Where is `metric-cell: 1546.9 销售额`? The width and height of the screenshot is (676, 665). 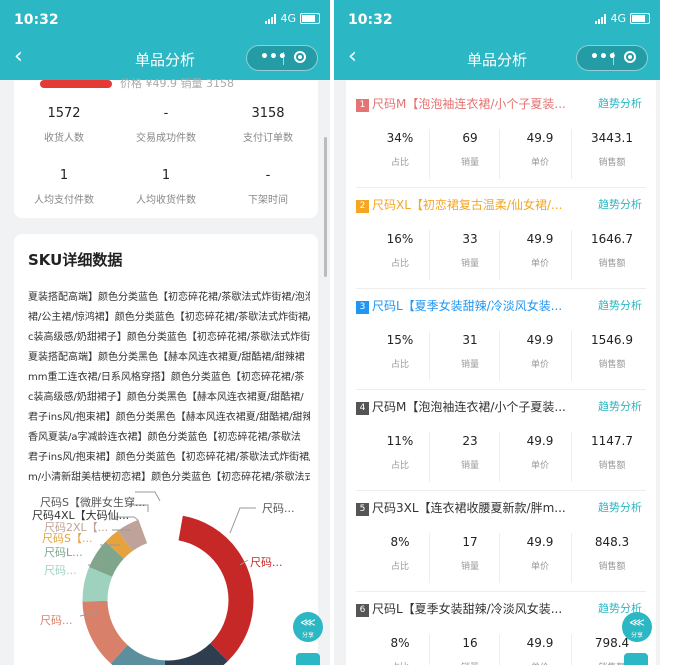
metric-cell: 1546.9 销售额 is located at coordinates (612, 351).